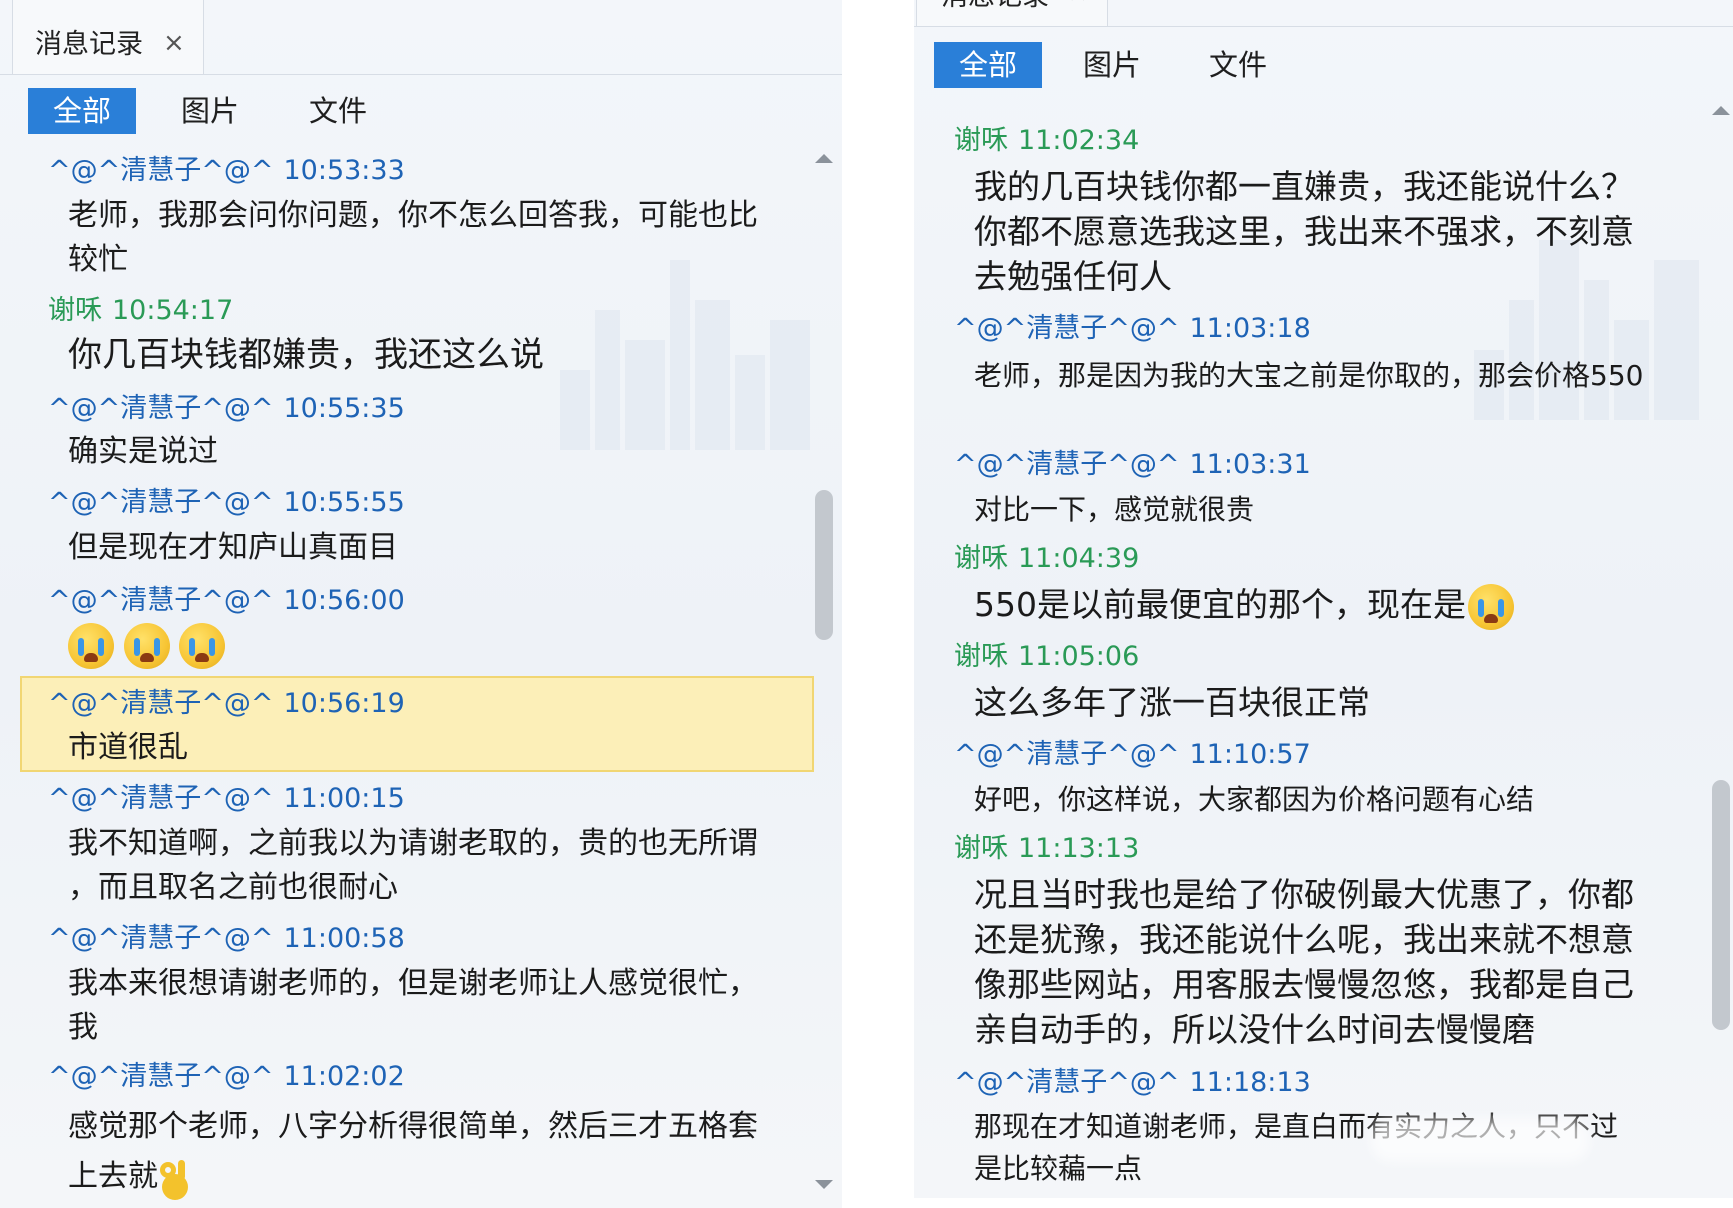 The width and height of the screenshot is (1733, 1208). I want to click on message-line-with-emoji: 550是以前最便宜的那个，现在是, so click(1244, 605).